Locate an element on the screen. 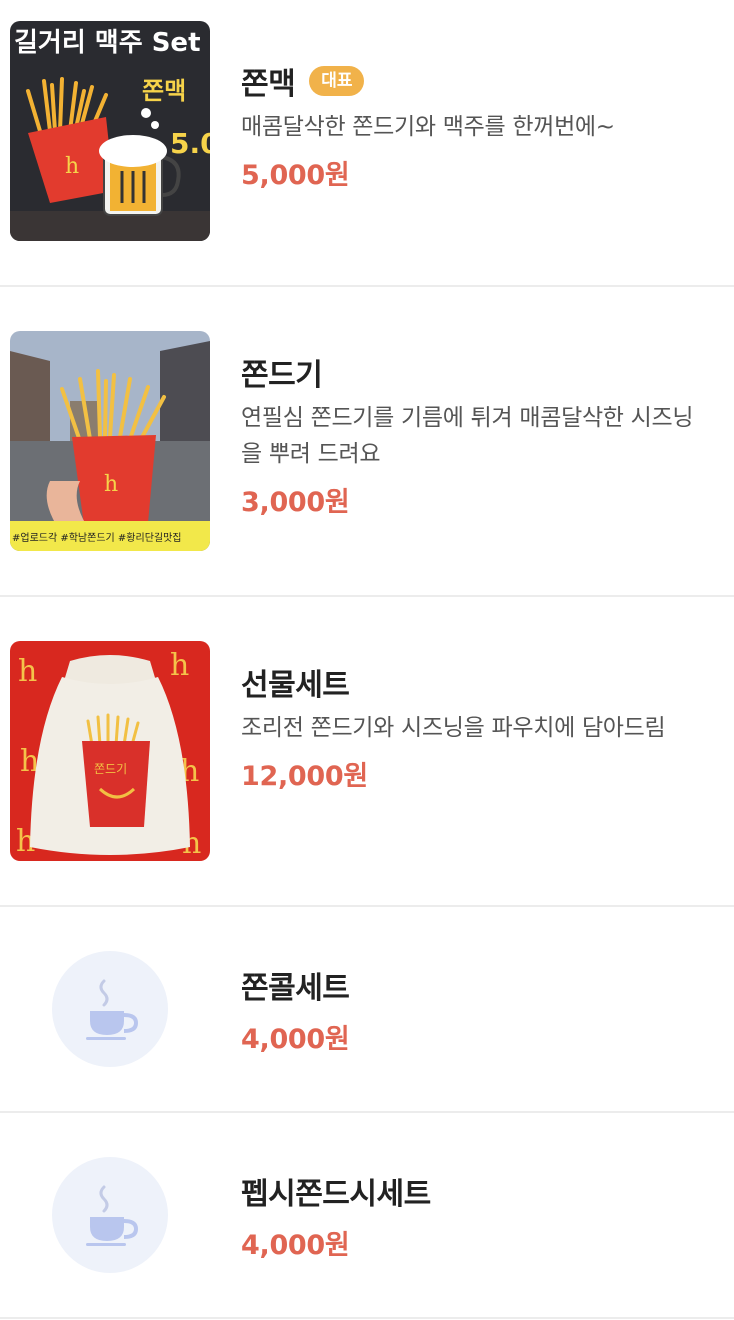  photo-banner-text: #업로드각 #학남쫀드기 #황리단길맛집 is located at coordinates (97, 537).